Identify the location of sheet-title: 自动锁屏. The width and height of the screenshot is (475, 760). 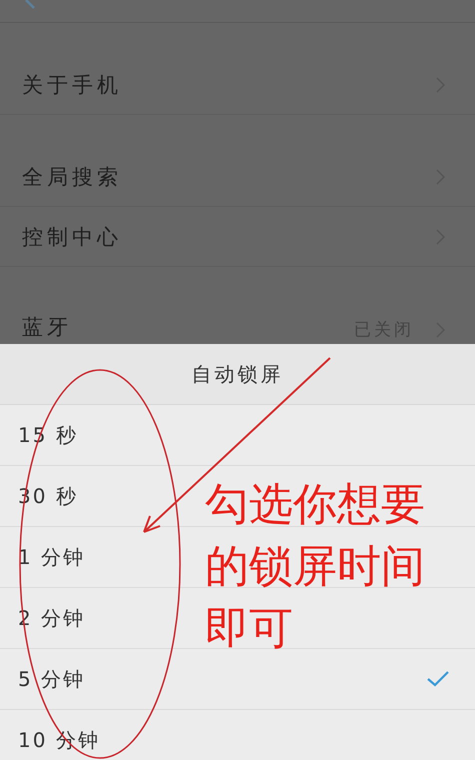
(237, 374).